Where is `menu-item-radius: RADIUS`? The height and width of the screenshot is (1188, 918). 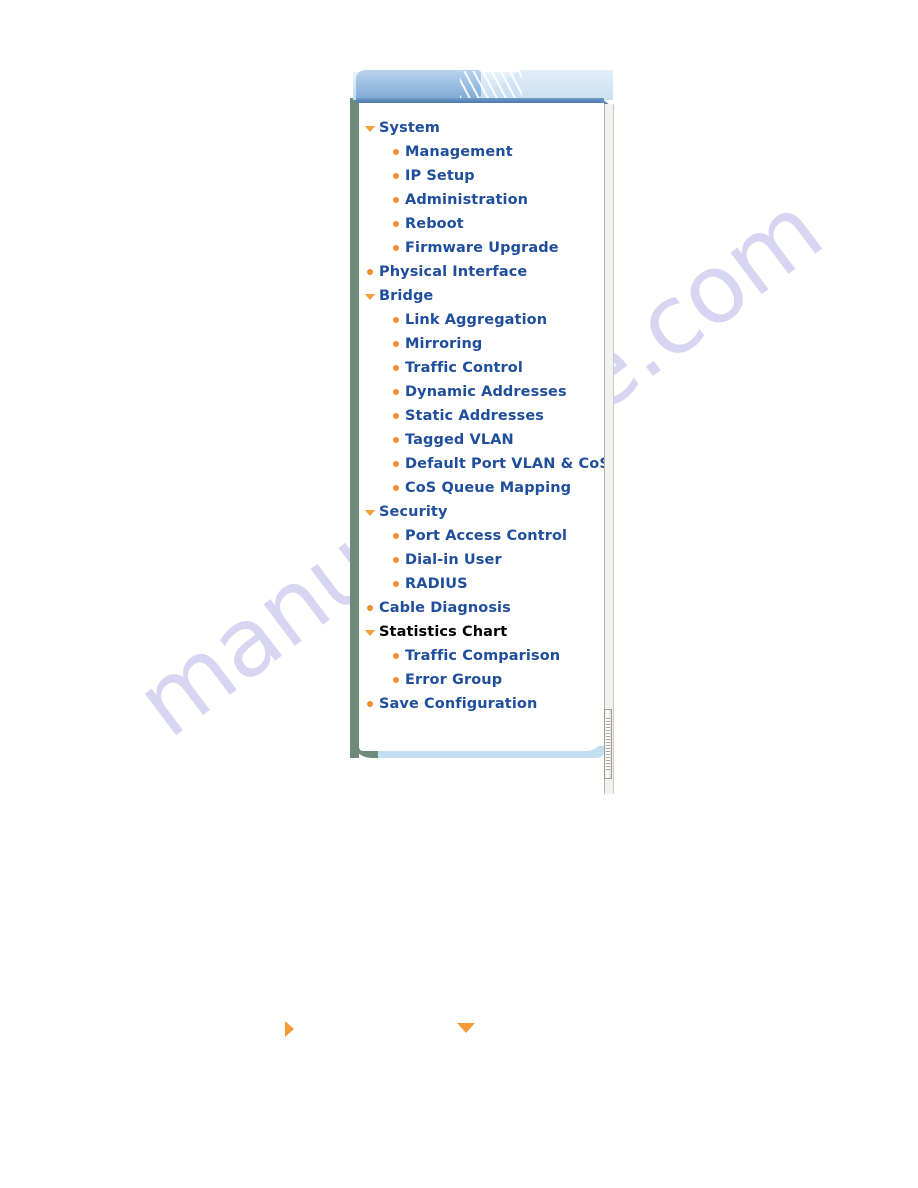
menu-item-radius: RADIUS is located at coordinates (484, 584).